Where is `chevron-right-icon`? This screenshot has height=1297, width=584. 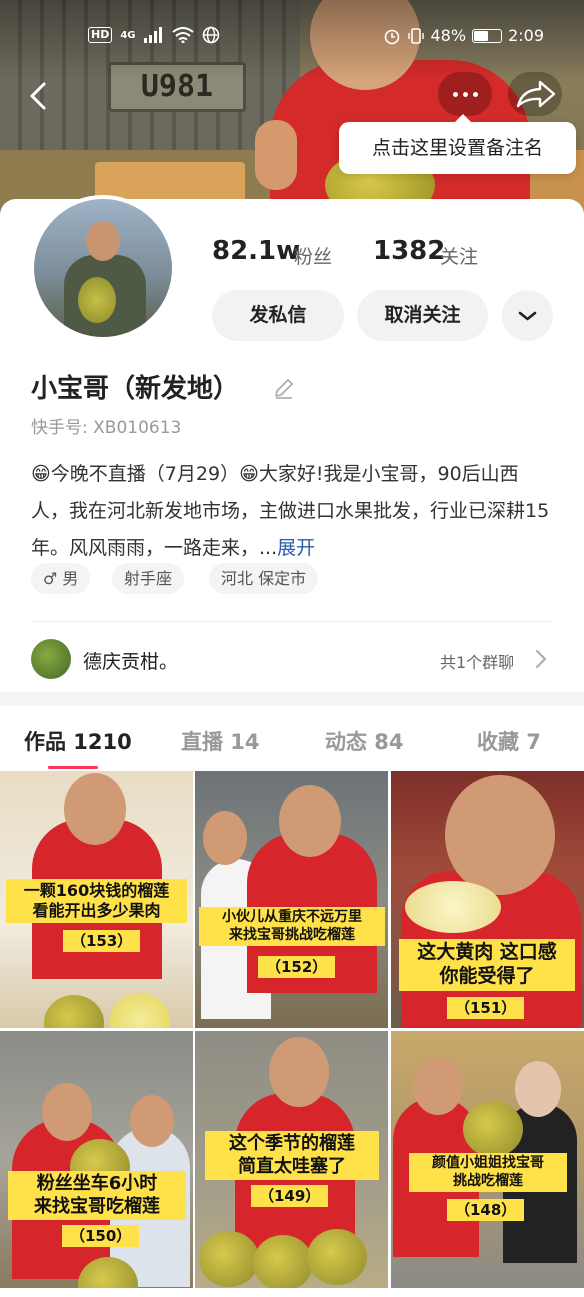
chevron-right-icon is located at coordinates (541, 659).